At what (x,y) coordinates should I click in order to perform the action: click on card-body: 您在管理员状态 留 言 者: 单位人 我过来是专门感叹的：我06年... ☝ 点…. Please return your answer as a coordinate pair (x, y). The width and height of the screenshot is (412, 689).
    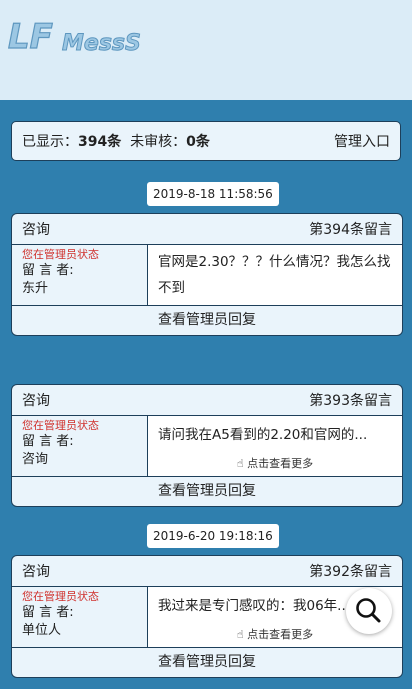
    Looking at the image, I should click on (207, 617).